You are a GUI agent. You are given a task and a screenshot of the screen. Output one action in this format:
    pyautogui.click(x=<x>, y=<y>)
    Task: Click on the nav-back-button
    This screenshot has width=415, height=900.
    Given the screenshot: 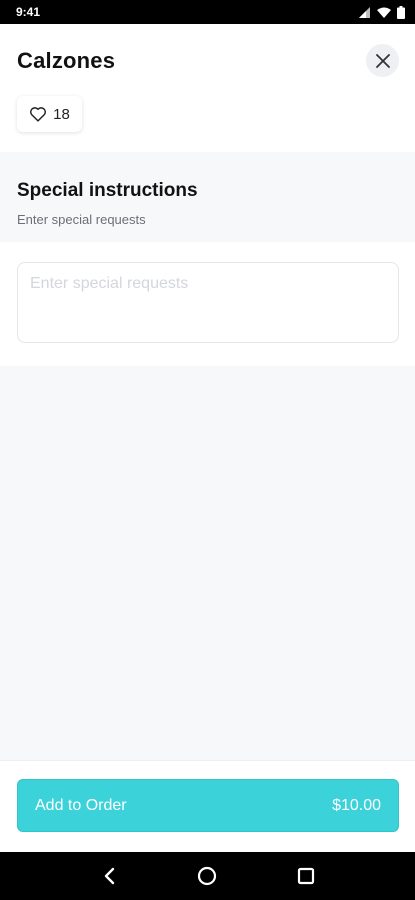 What is the action you would take?
    pyautogui.click(x=109, y=876)
    